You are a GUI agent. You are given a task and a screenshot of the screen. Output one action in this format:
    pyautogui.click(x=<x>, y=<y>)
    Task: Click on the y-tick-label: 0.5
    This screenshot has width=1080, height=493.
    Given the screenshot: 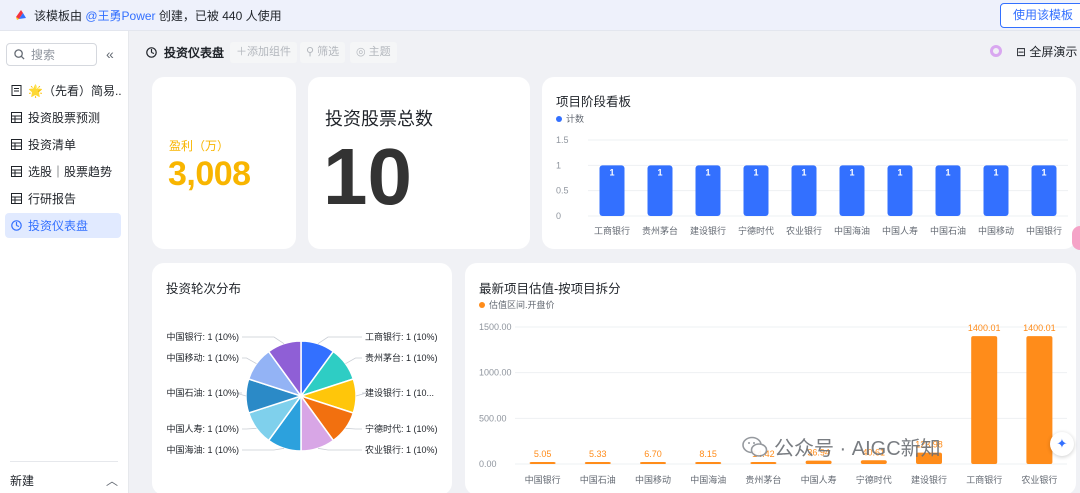 What is the action you would take?
    pyautogui.click(x=562, y=191)
    